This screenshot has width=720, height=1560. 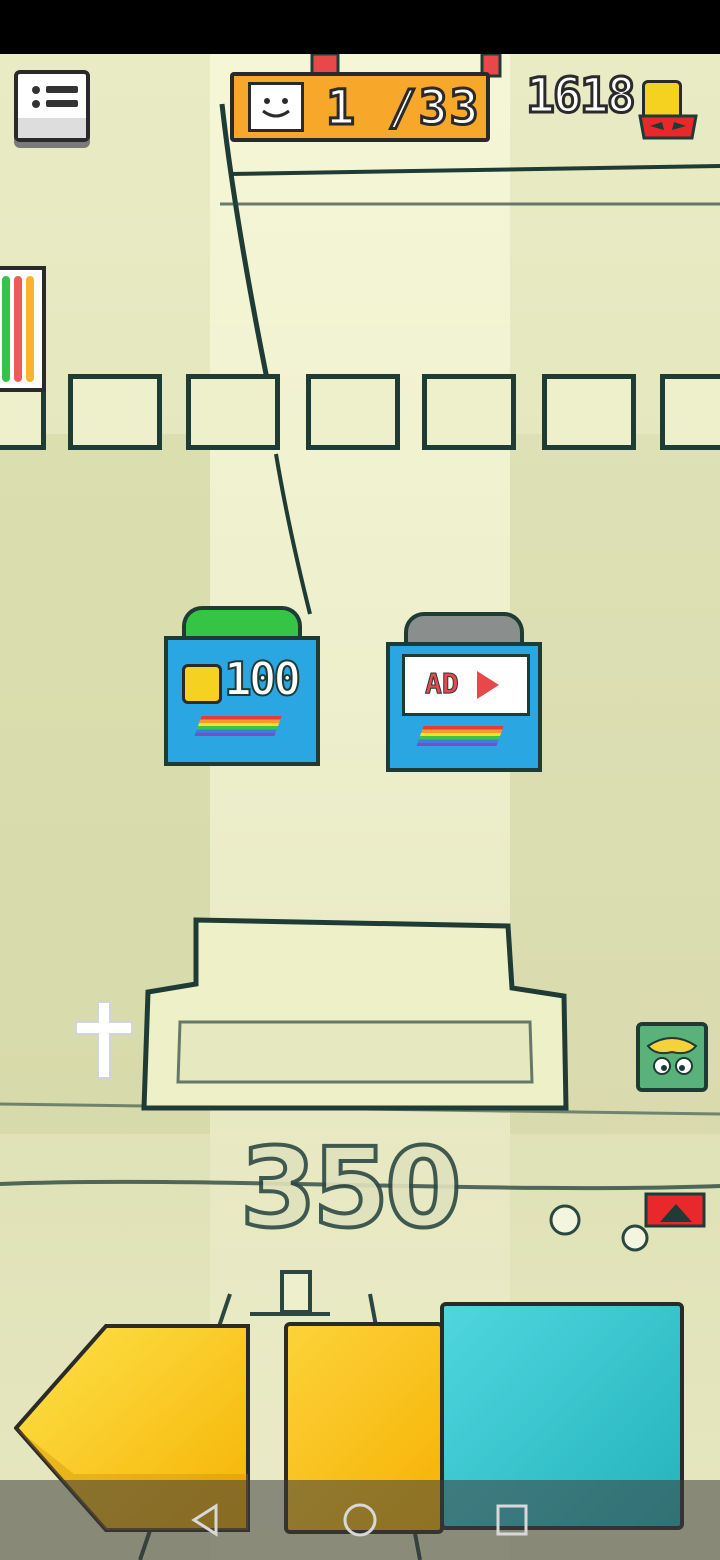 I want to click on power-meter, so click(x=23, y=329).